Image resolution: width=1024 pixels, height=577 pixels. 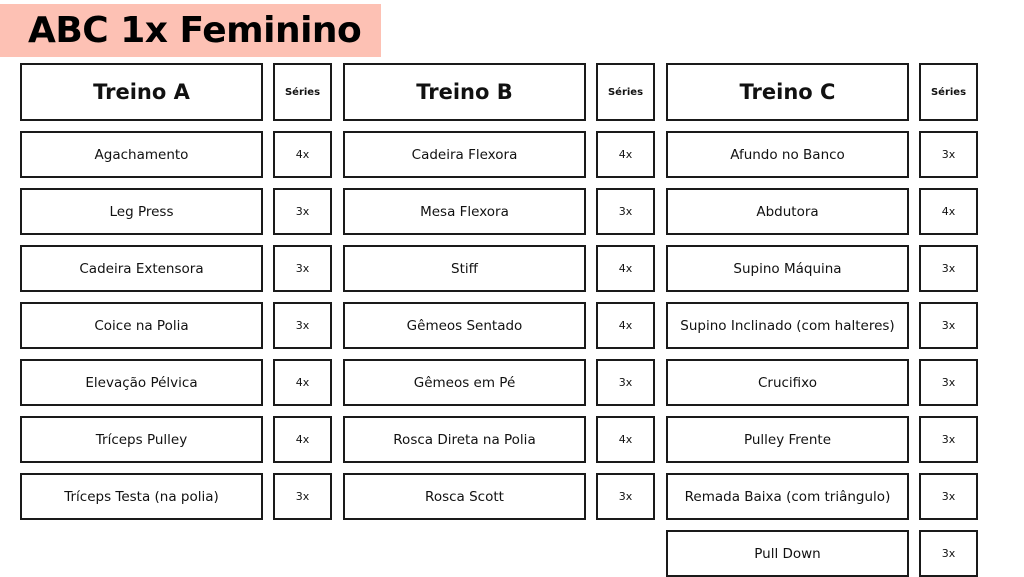 I want to click on workout-header: Treino B, so click(x=464, y=92).